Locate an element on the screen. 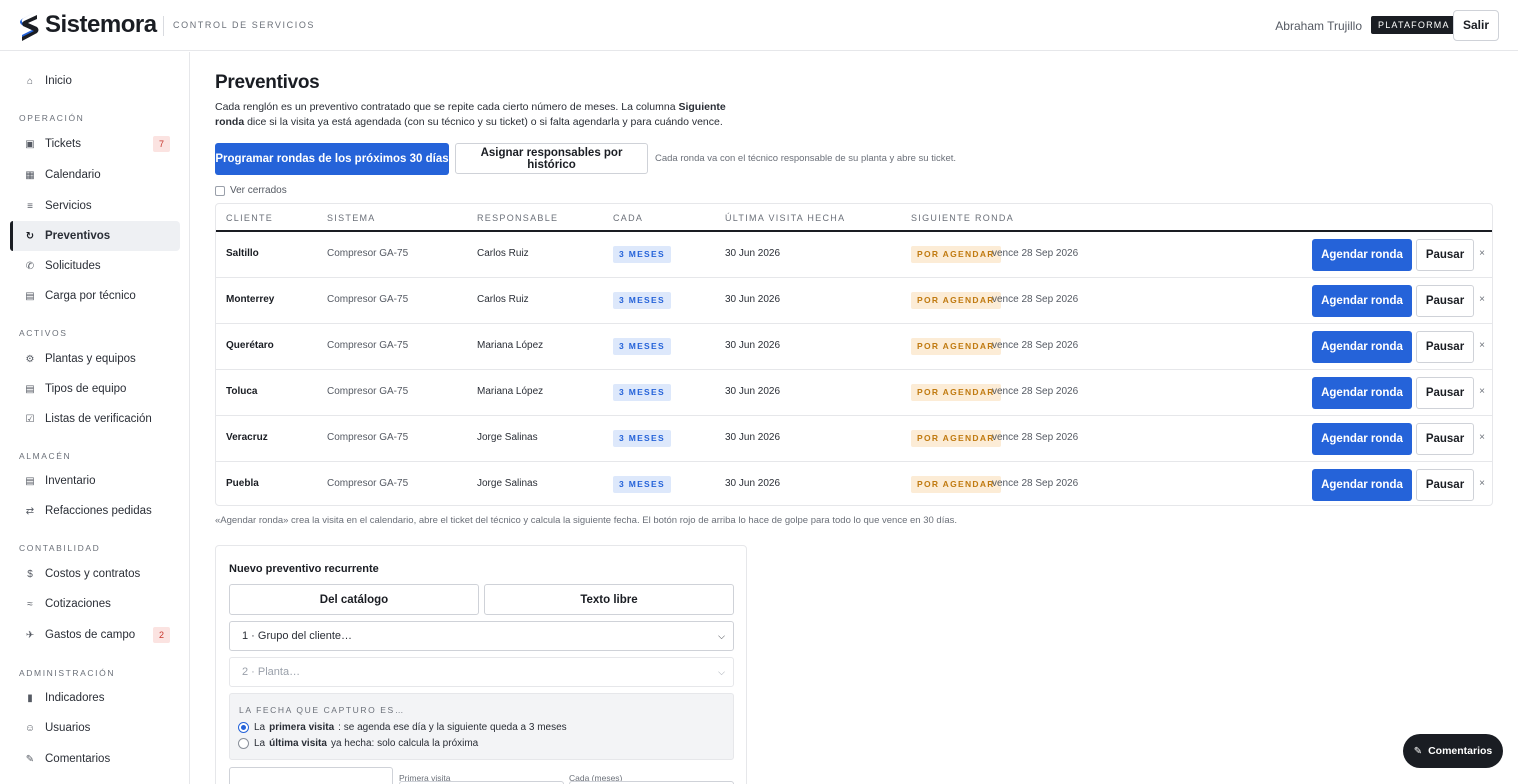 The image size is (1518, 784). feedback-label: Comentarios is located at coordinates (1460, 751).